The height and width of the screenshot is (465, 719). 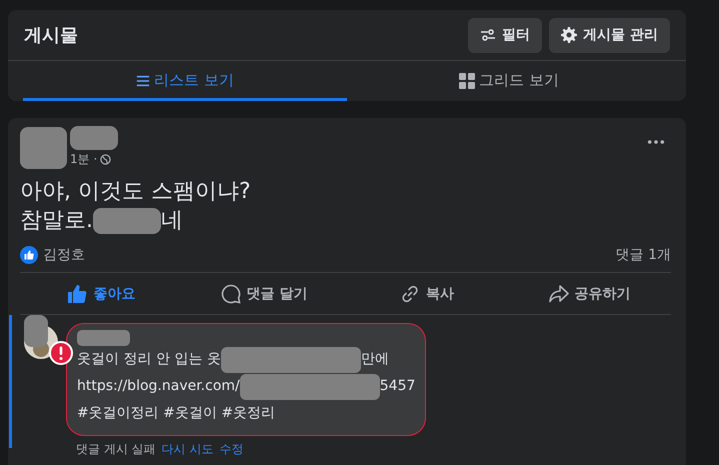 I want to click on globe-icon, so click(x=106, y=159).